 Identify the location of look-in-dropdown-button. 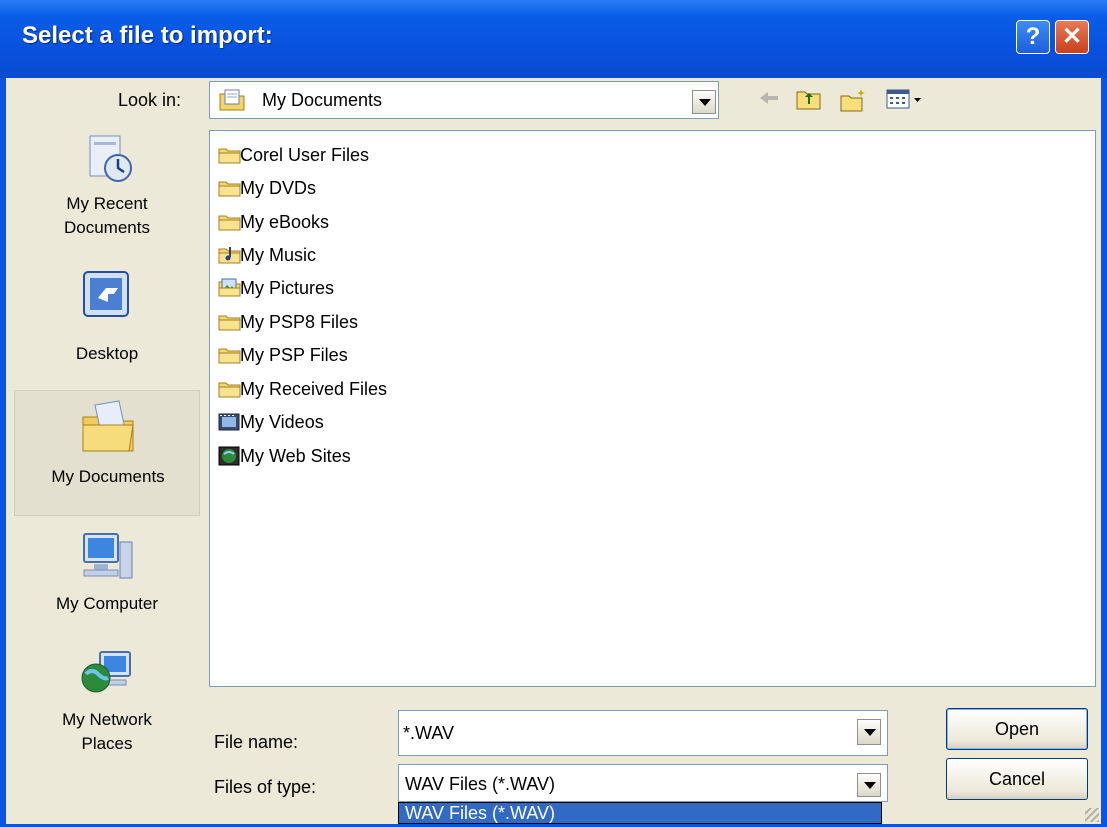
(704, 102).